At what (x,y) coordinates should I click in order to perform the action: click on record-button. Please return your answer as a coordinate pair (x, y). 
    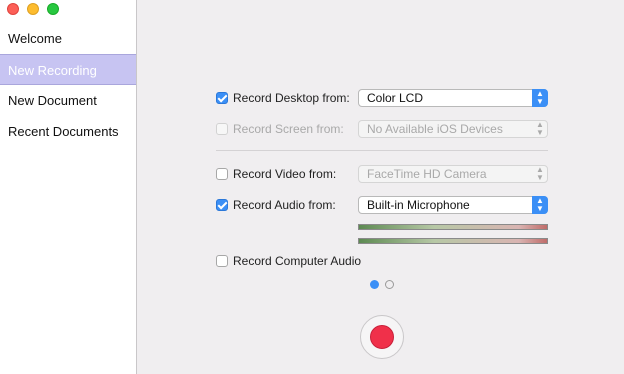
    Looking at the image, I should click on (382, 337).